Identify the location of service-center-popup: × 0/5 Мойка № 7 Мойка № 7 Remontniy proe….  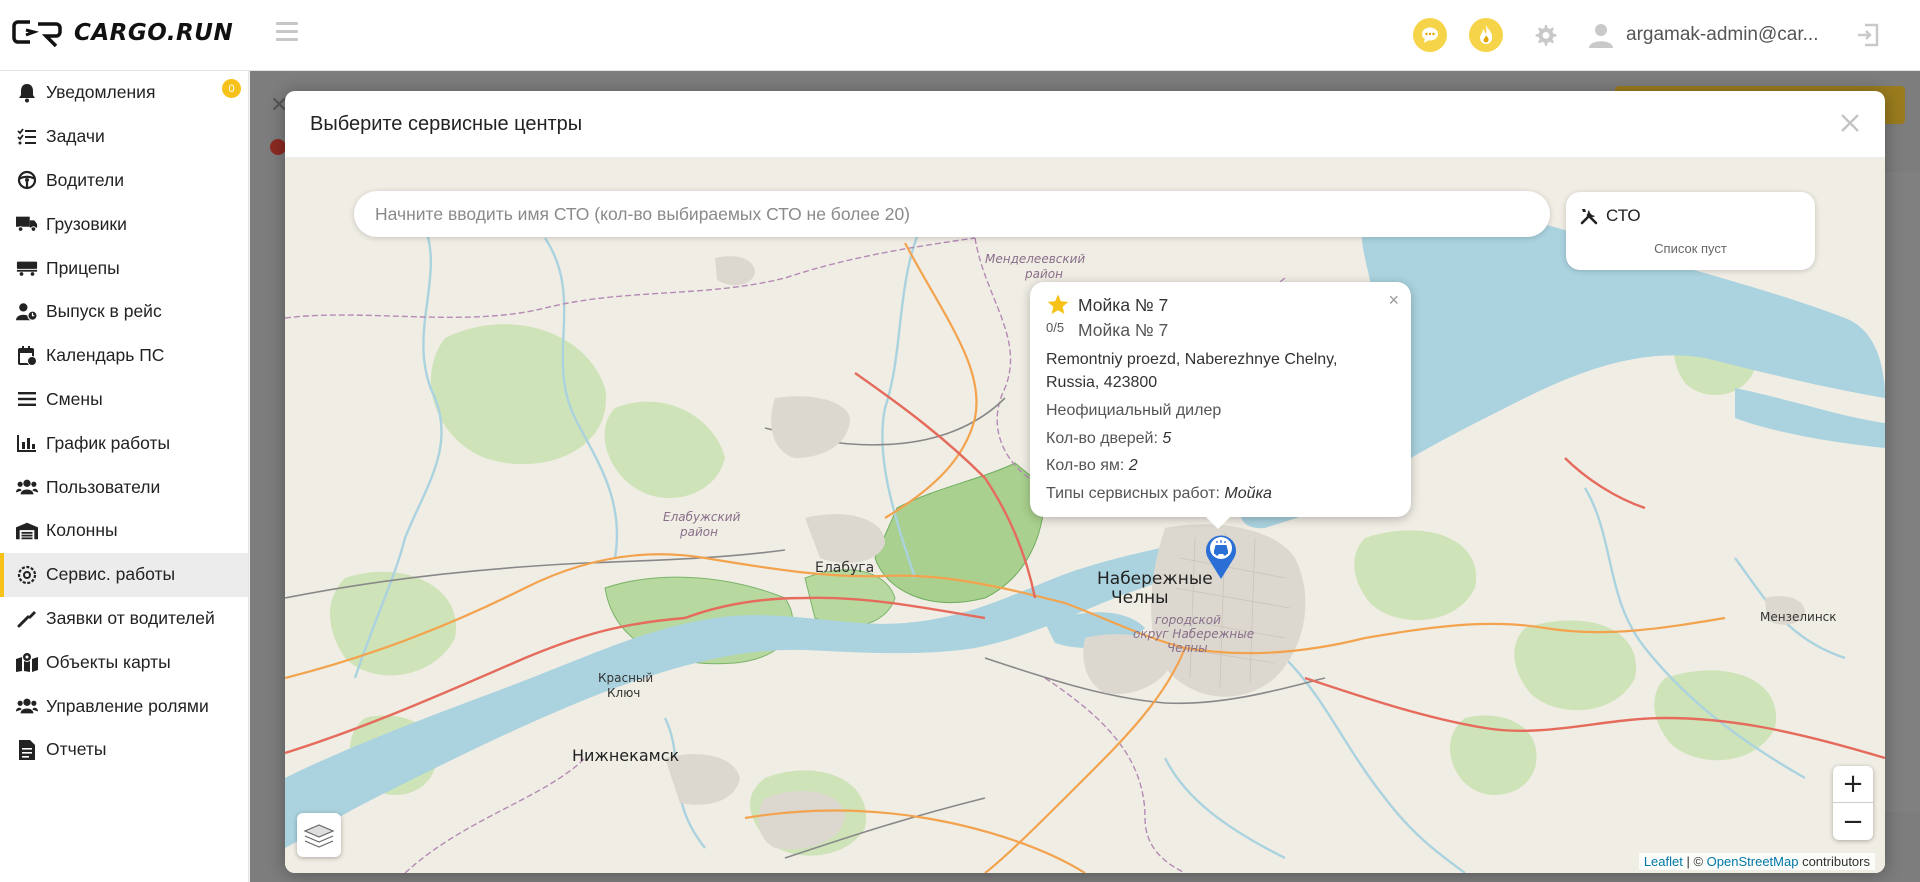
(1220, 405).